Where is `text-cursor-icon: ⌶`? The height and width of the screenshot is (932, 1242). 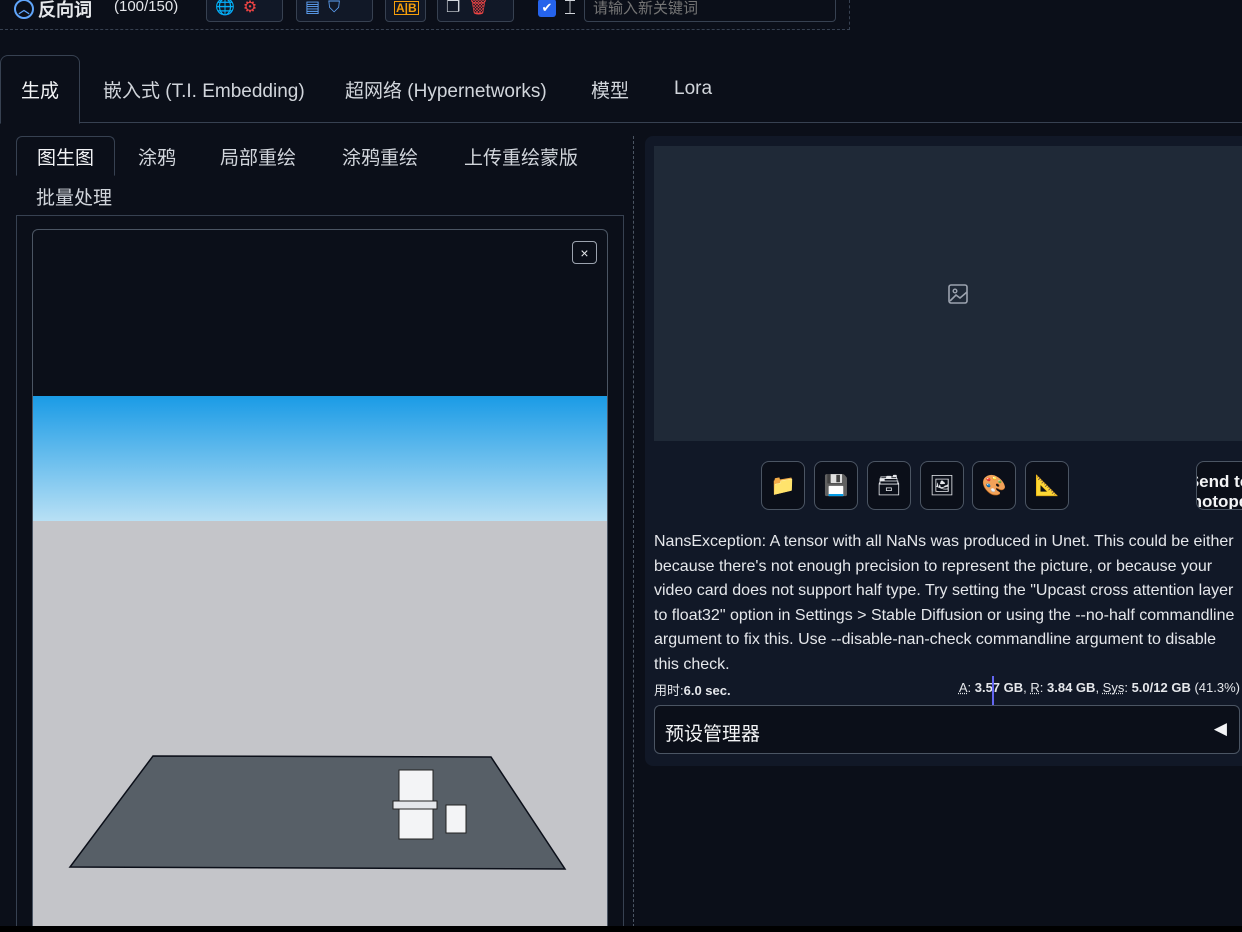
text-cursor-icon: ⌶ is located at coordinates (570, 9).